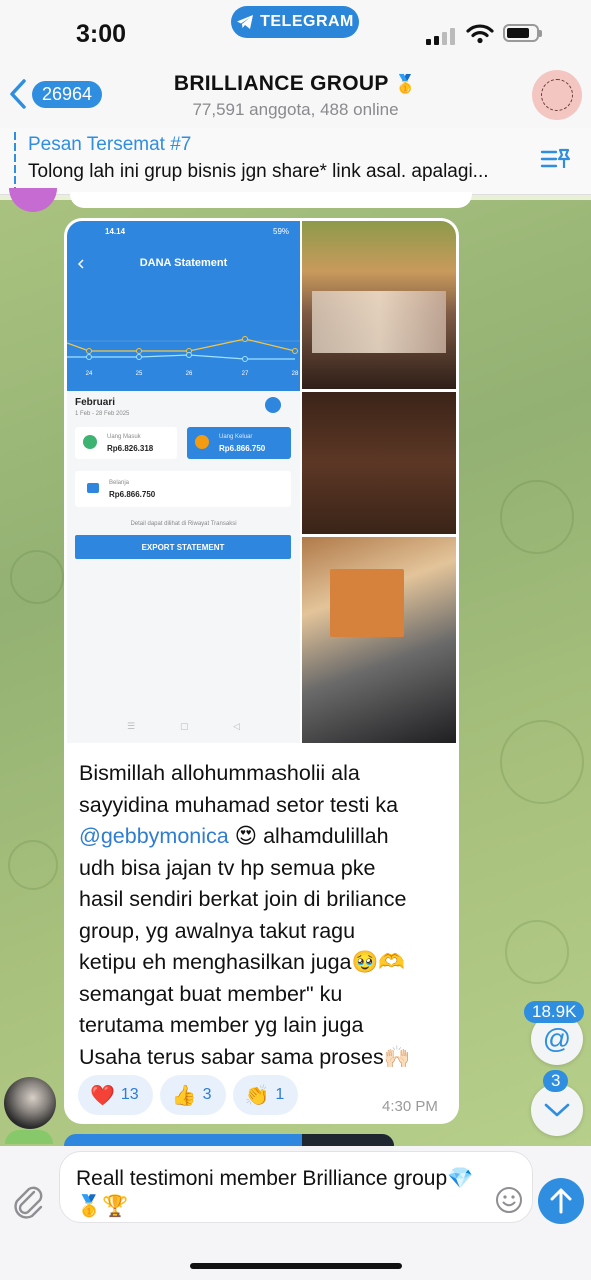  I want to click on sender-avatar-next, so click(29, 1137).